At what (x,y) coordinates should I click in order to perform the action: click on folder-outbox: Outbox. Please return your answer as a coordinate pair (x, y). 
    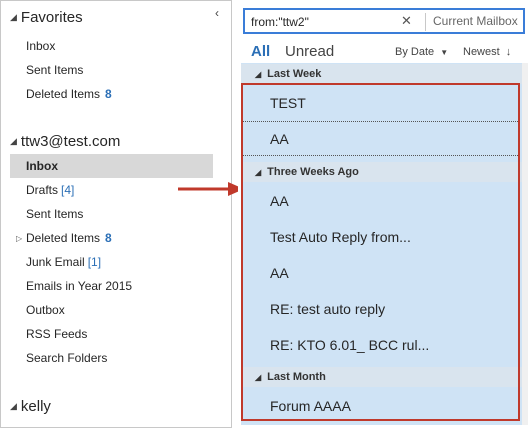
    Looking at the image, I should click on (111, 310).